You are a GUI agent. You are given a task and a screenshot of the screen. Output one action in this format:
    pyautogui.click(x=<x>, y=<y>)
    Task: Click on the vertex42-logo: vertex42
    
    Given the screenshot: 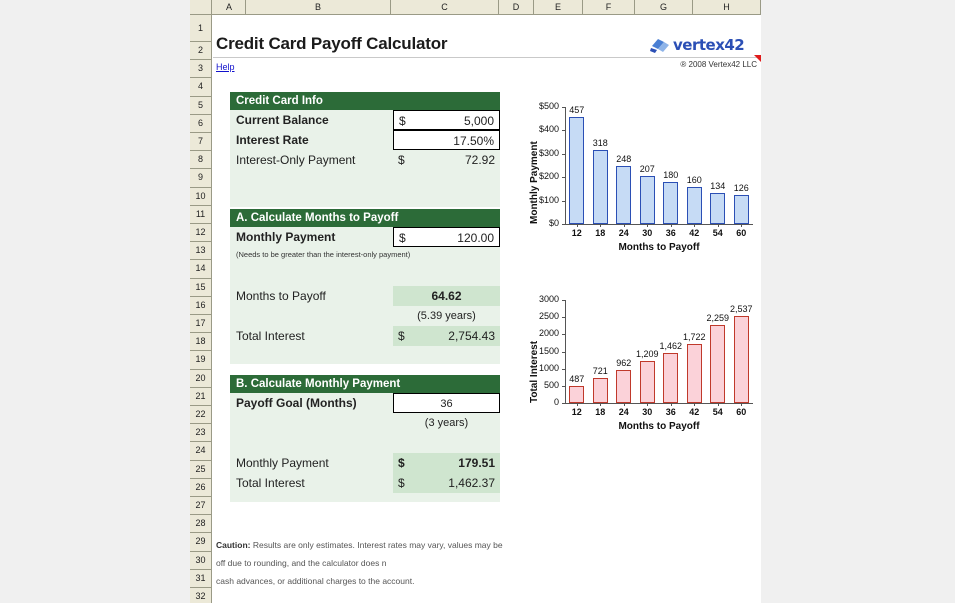 What is the action you would take?
    pyautogui.click(x=703, y=45)
    